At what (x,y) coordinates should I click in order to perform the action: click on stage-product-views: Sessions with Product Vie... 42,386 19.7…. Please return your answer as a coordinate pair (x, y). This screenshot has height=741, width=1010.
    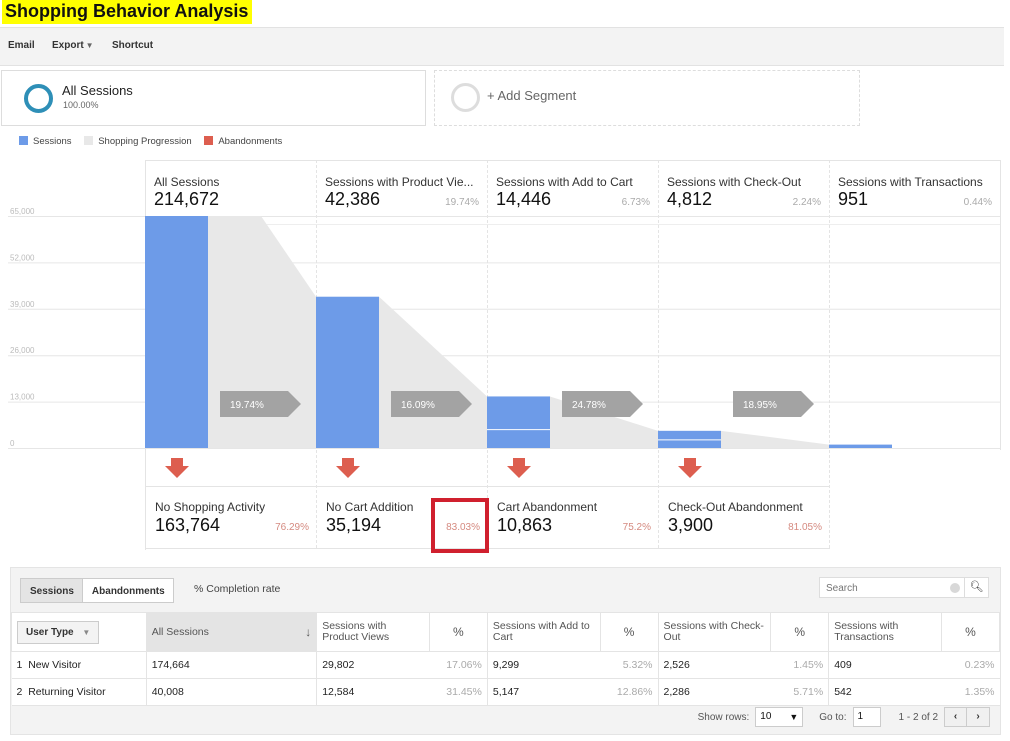
    Looking at the image, I should click on (401, 192).